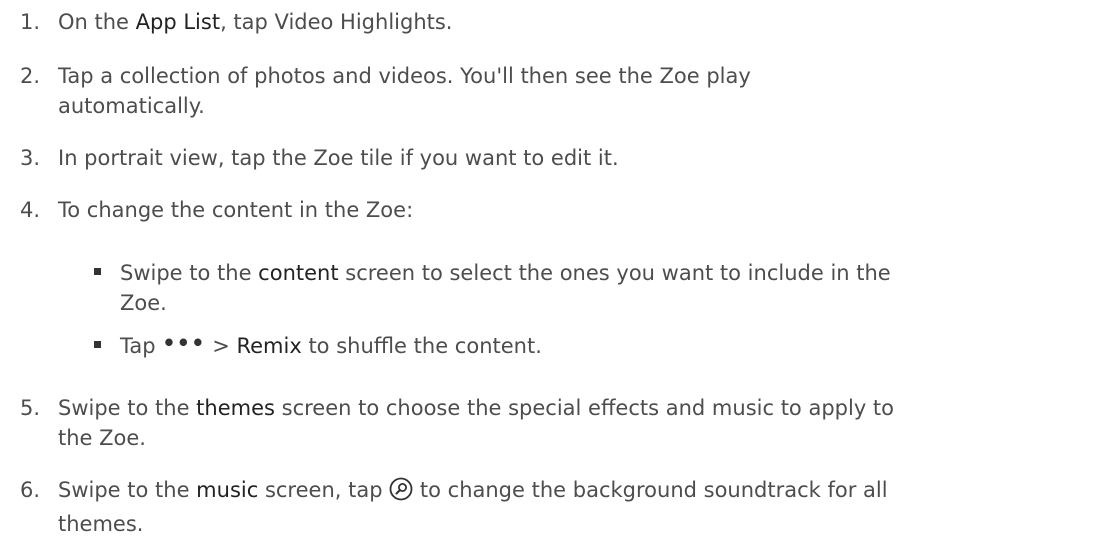 This screenshot has height=544, width=1113. Describe the element at coordinates (324, 490) in the screenshot. I see `text-segment: screen, tap` at that location.